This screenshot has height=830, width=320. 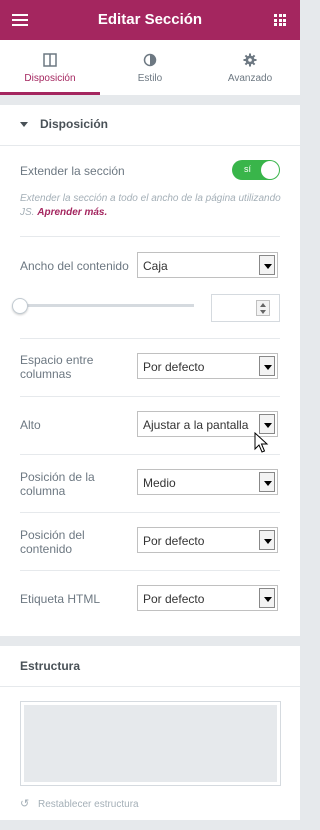 What do you see at coordinates (150, 78) in the screenshot?
I see `tab-style-label: Estilo` at bounding box center [150, 78].